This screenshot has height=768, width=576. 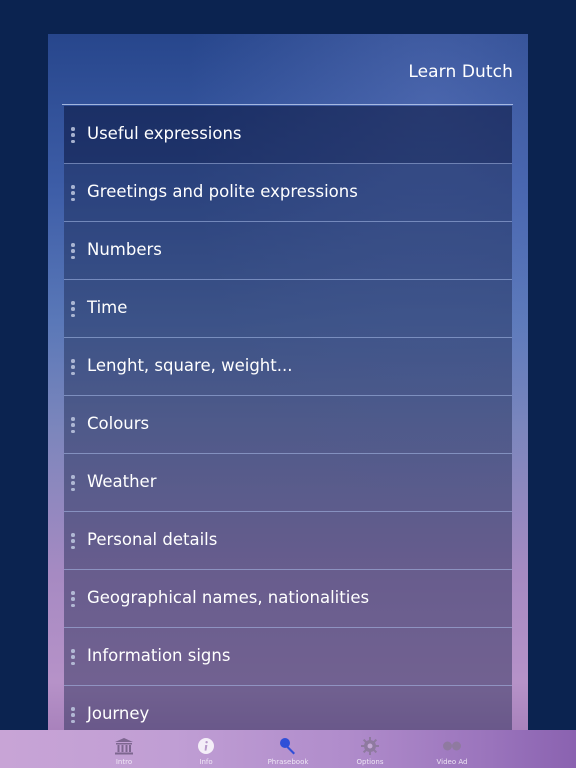 What do you see at coordinates (164, 133) in the screenshot?
I see `list-item-label: Useful expressions` at bounding box center [164, 133].